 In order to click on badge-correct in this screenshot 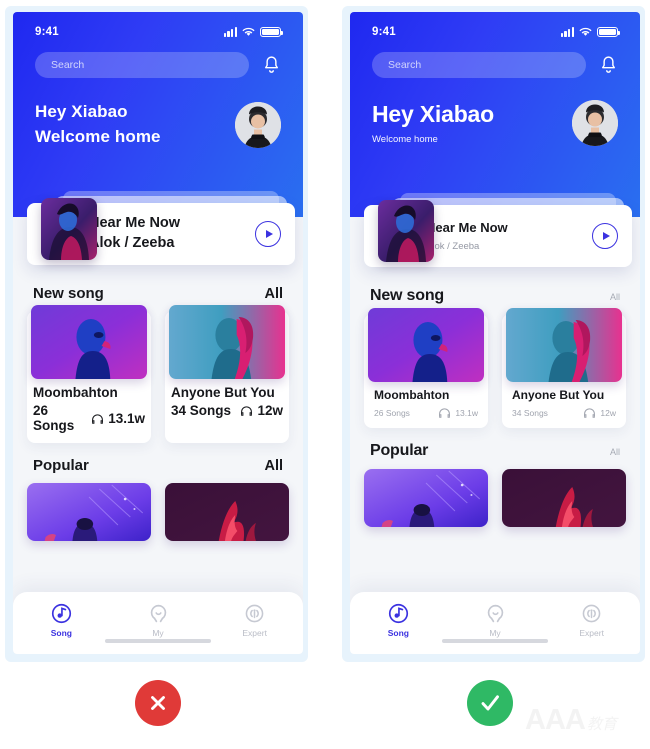, I will do `click(490, 703)`.